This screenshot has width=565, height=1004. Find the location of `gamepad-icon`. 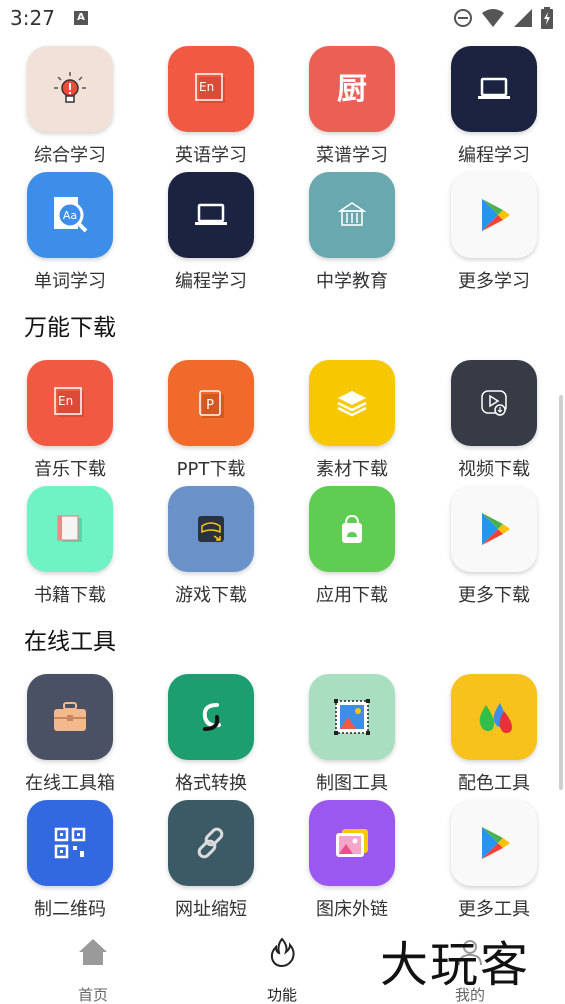

gamepad-icon is located at coordinates (211, 529).